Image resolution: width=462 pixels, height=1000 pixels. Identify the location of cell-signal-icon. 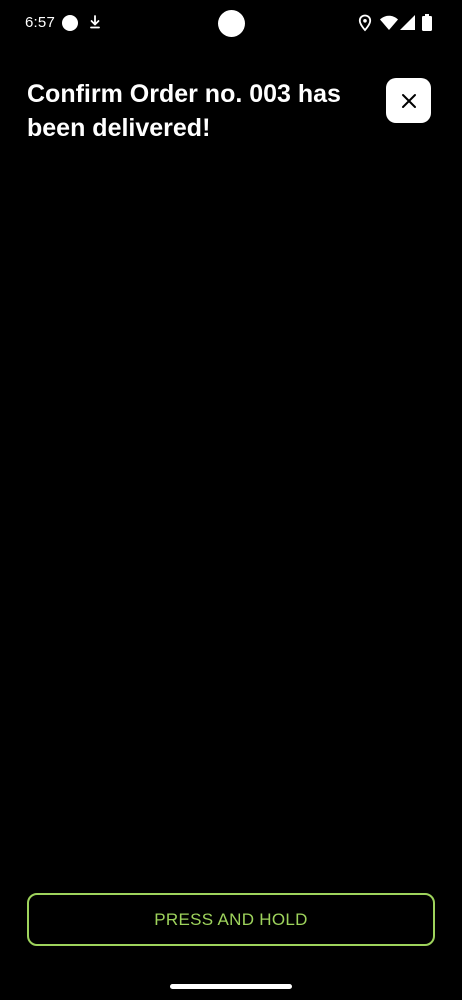
(407, 22).